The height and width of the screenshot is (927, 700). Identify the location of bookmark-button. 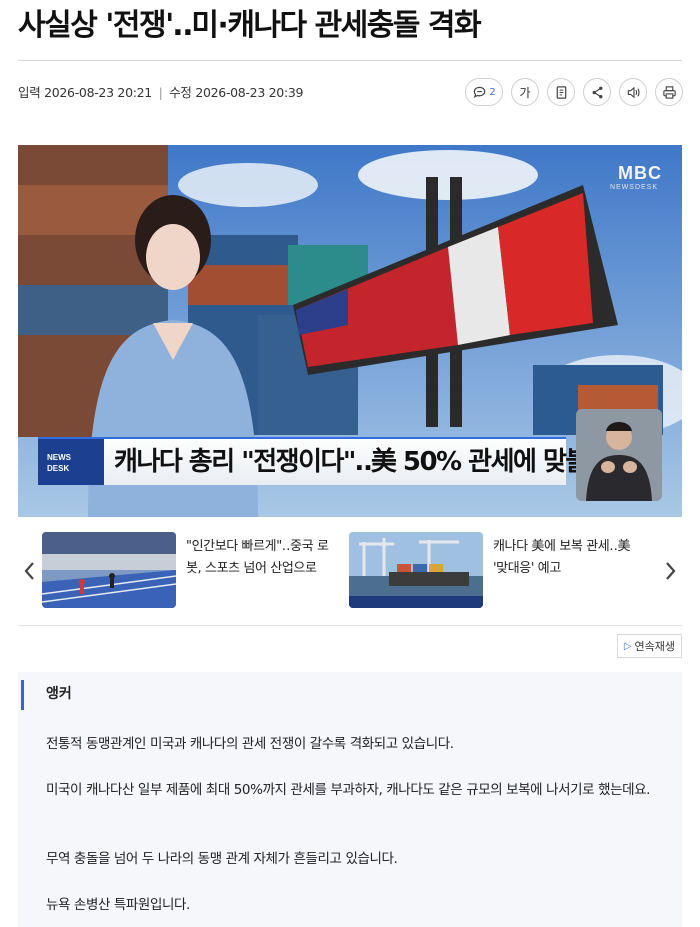
(561, 92).